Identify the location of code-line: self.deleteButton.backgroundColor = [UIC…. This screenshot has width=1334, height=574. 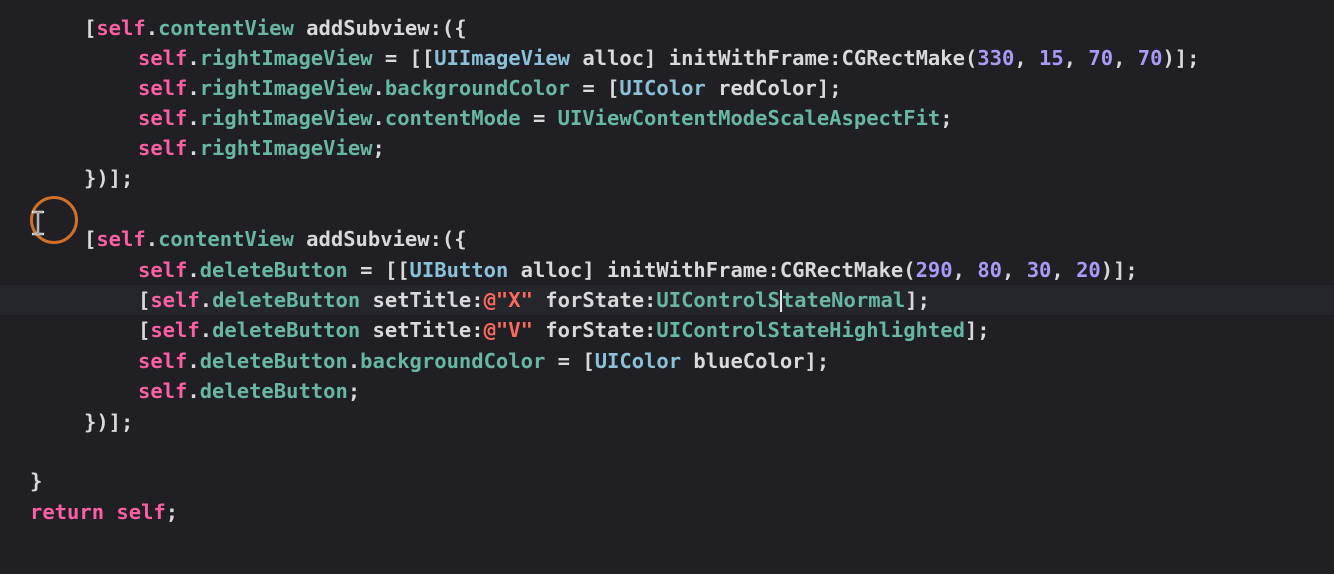
(667, 361).